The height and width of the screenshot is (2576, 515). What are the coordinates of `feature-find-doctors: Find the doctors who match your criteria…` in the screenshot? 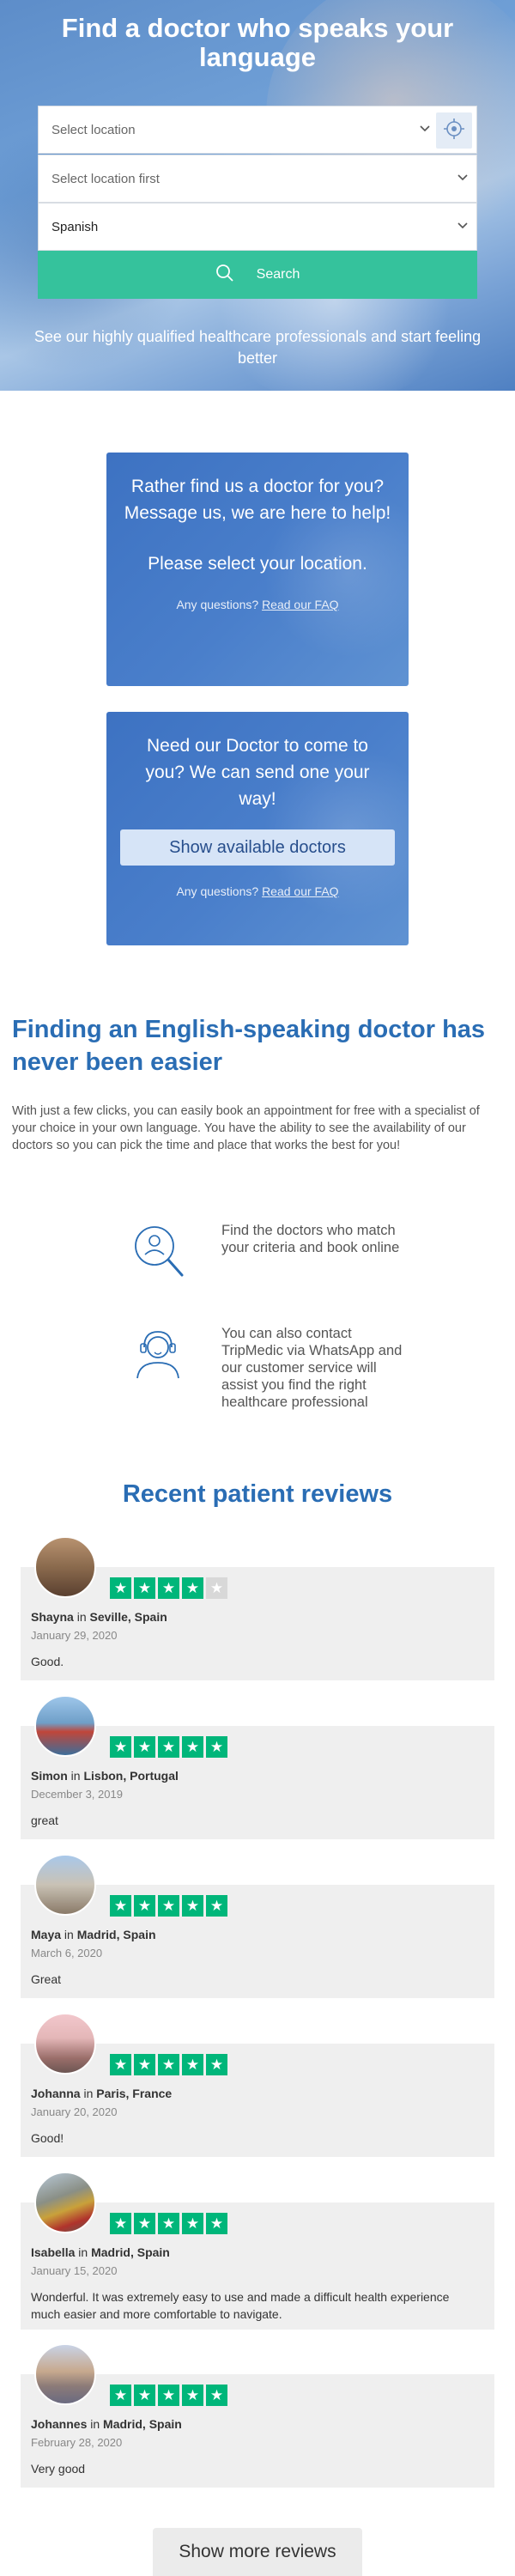 It's located at (266, 1265).